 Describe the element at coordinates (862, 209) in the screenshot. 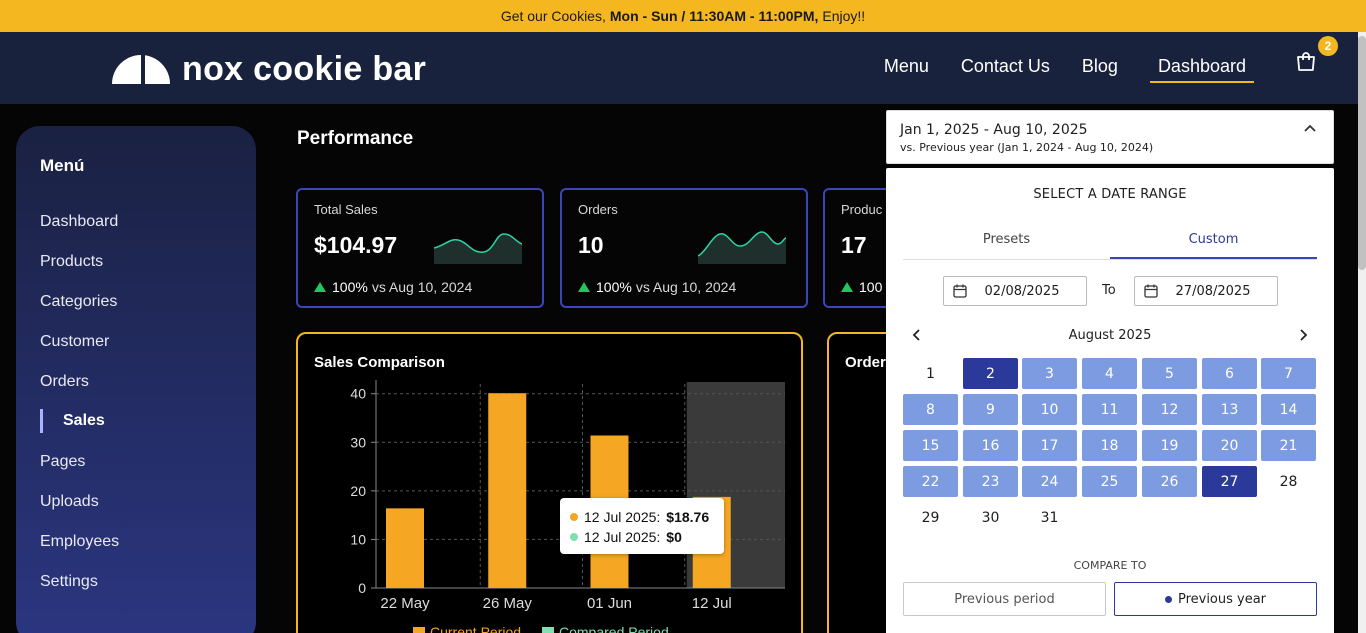

I see `kpi-label: Produc` at that location.